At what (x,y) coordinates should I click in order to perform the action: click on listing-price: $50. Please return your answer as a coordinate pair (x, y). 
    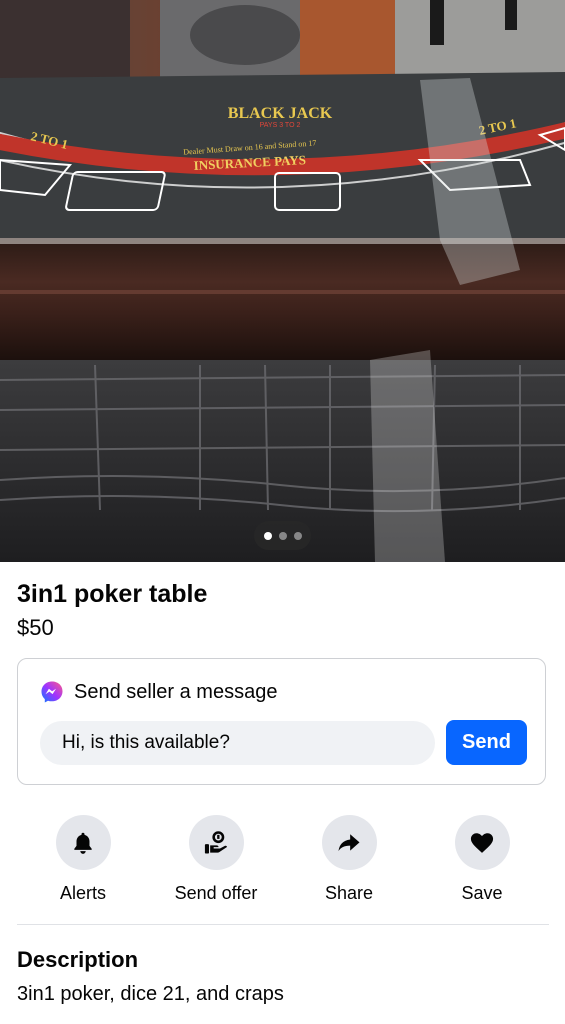
    Looking at the image, I should click on (35, 627).